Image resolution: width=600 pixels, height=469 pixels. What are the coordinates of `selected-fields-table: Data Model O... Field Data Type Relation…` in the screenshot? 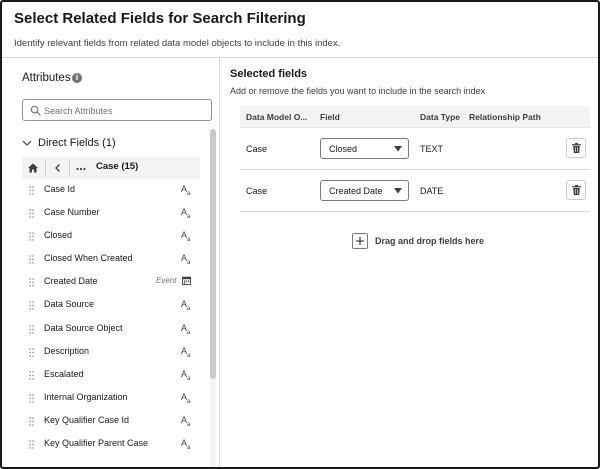 It's located at (415, 159).